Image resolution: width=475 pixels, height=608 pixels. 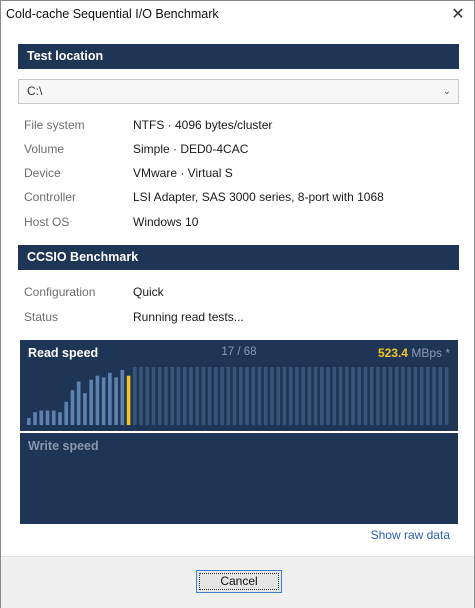 What do you see at coordinates (44, 149) in the screenshot?
I see `volume-label: Volume` at bounding box center [44, 149].